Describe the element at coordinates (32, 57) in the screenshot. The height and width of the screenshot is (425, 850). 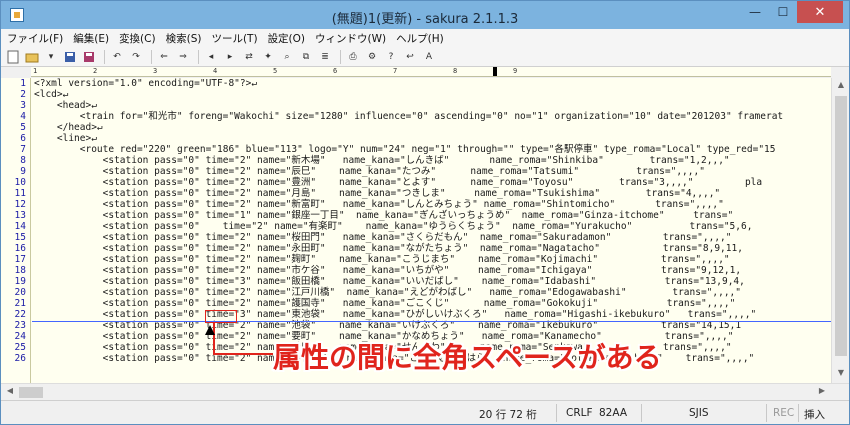
I see `open-folder-icon` at that location.